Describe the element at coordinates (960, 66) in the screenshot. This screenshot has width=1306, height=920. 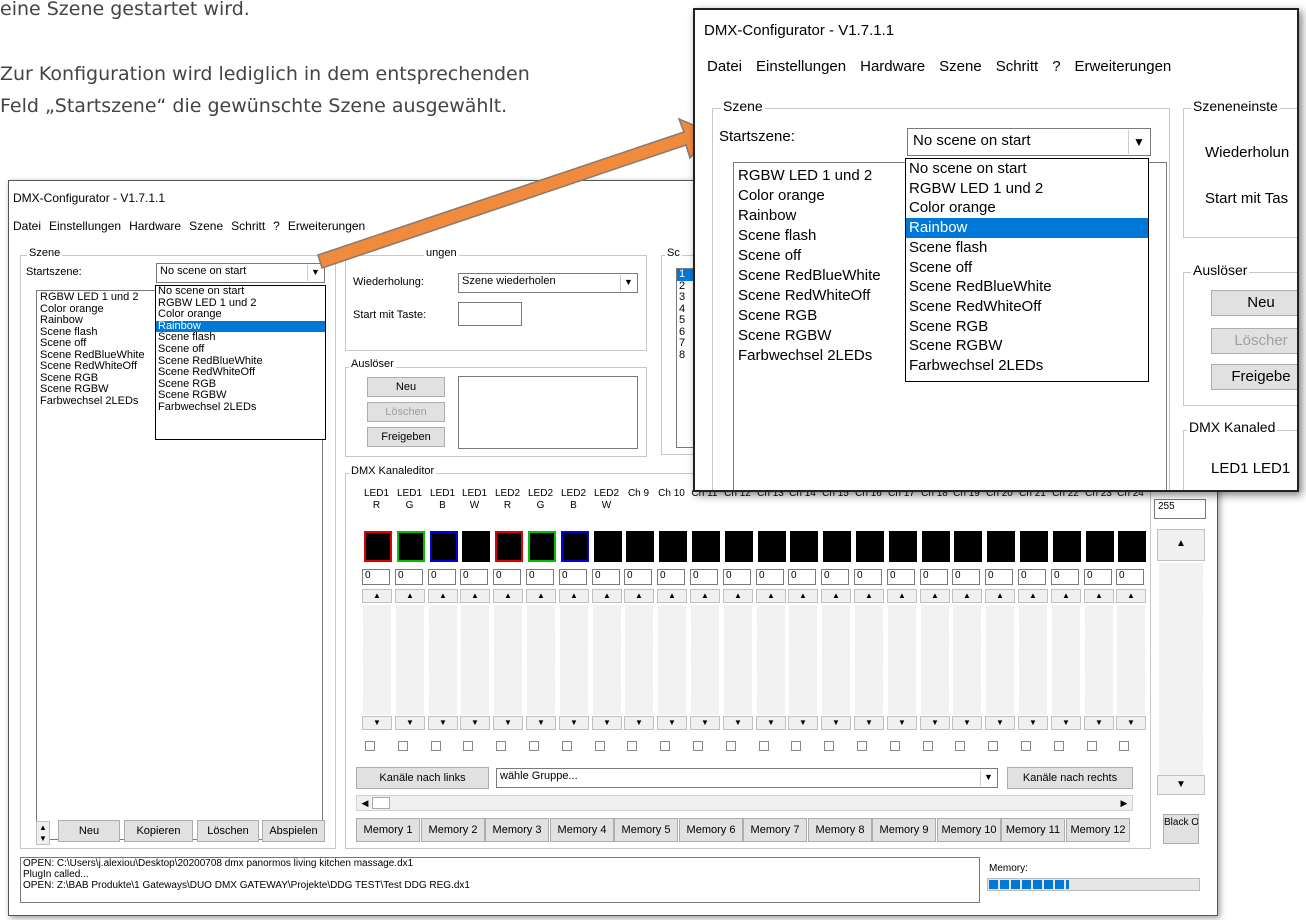
I see `zoom-menu-szene: Szene` at that location.